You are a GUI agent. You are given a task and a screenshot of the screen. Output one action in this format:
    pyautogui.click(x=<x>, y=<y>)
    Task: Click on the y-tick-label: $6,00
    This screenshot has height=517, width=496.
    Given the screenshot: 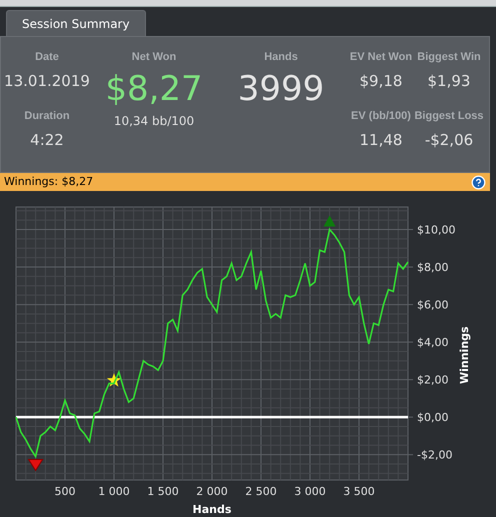 What is the action you would take?
    pyautogui.click(x=432, y=305)
    